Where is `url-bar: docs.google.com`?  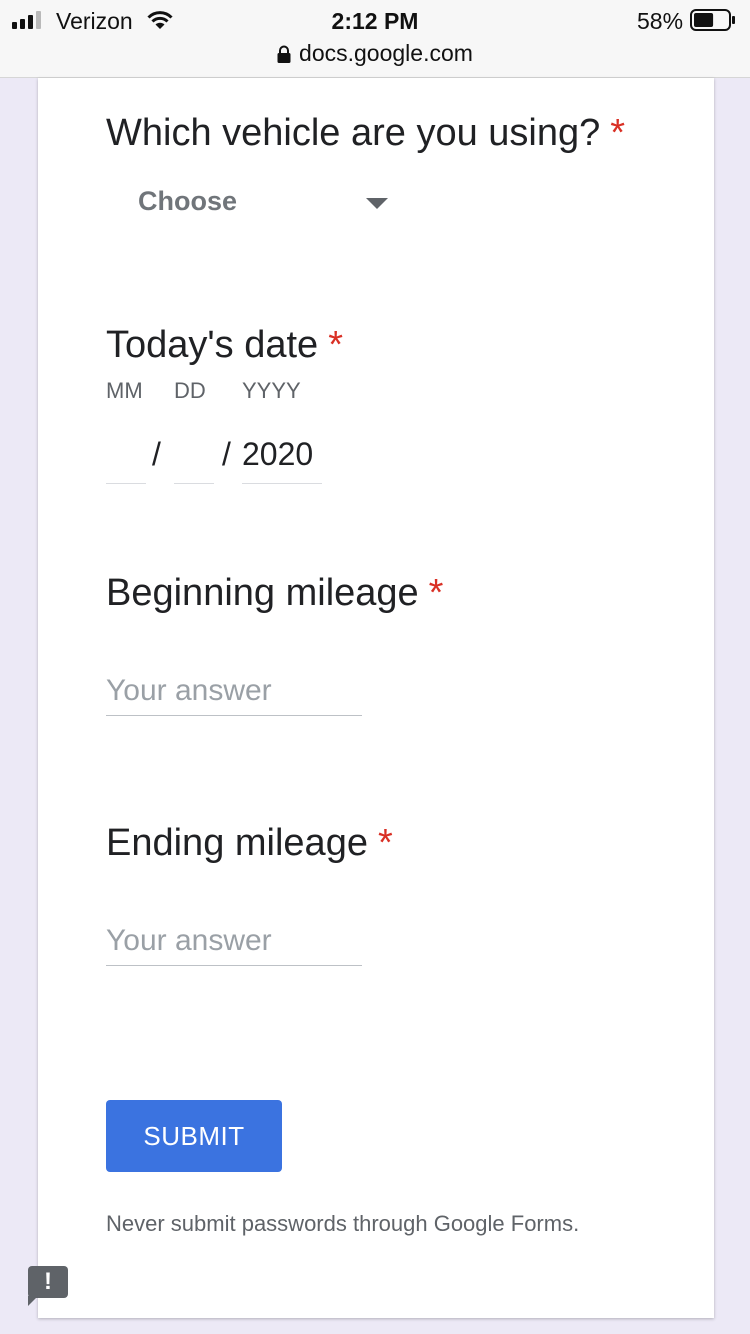 url-bar: docs.google.com is located at coordinates (375, 53).